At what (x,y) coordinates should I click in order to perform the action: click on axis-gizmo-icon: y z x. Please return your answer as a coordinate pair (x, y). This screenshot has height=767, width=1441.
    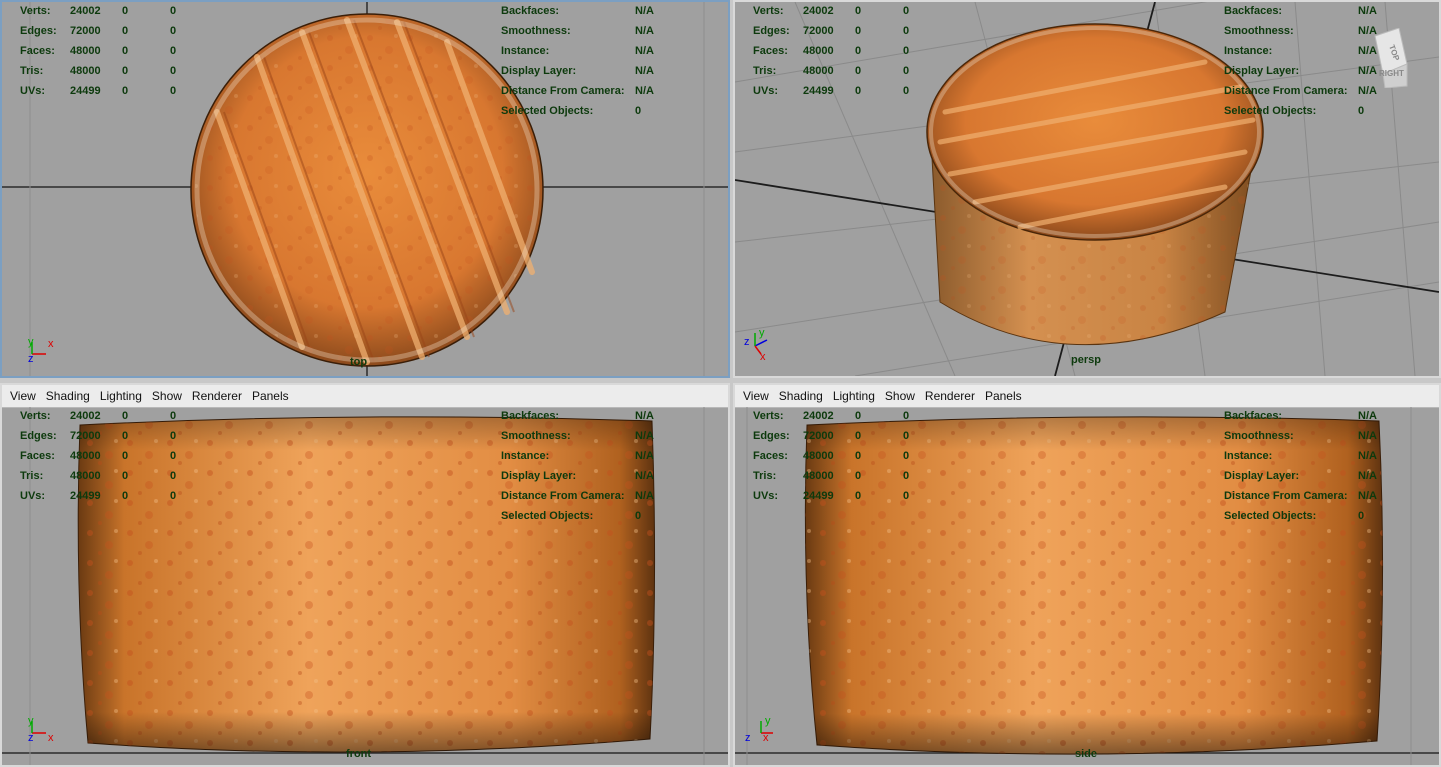
    Looking at the image, I should click on (756, 345).